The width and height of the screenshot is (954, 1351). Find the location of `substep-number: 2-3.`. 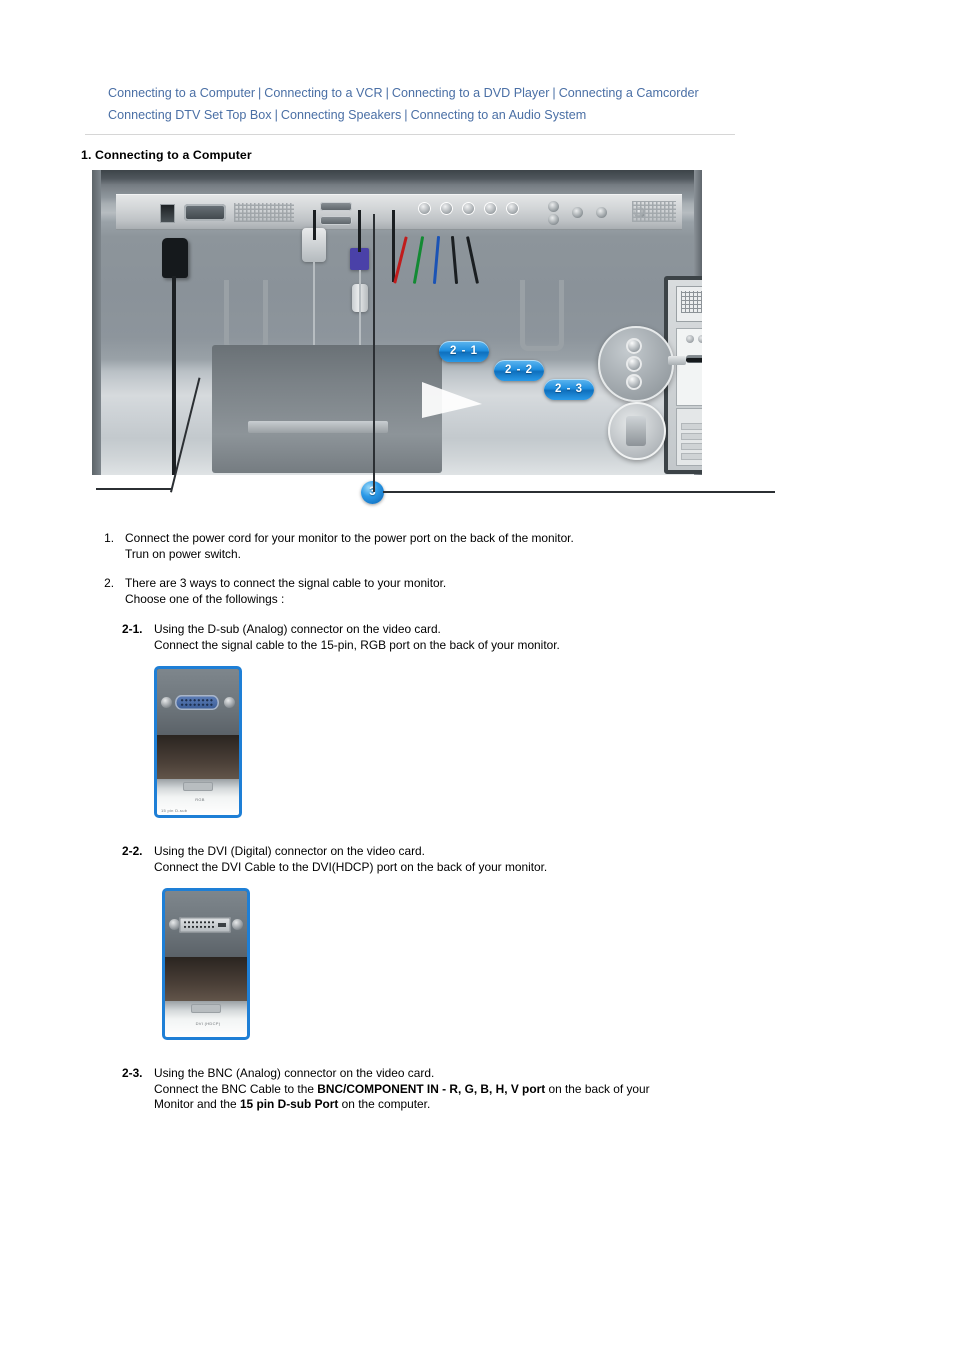

substep-number: 2-3. is located at coordinates (132, 1073).